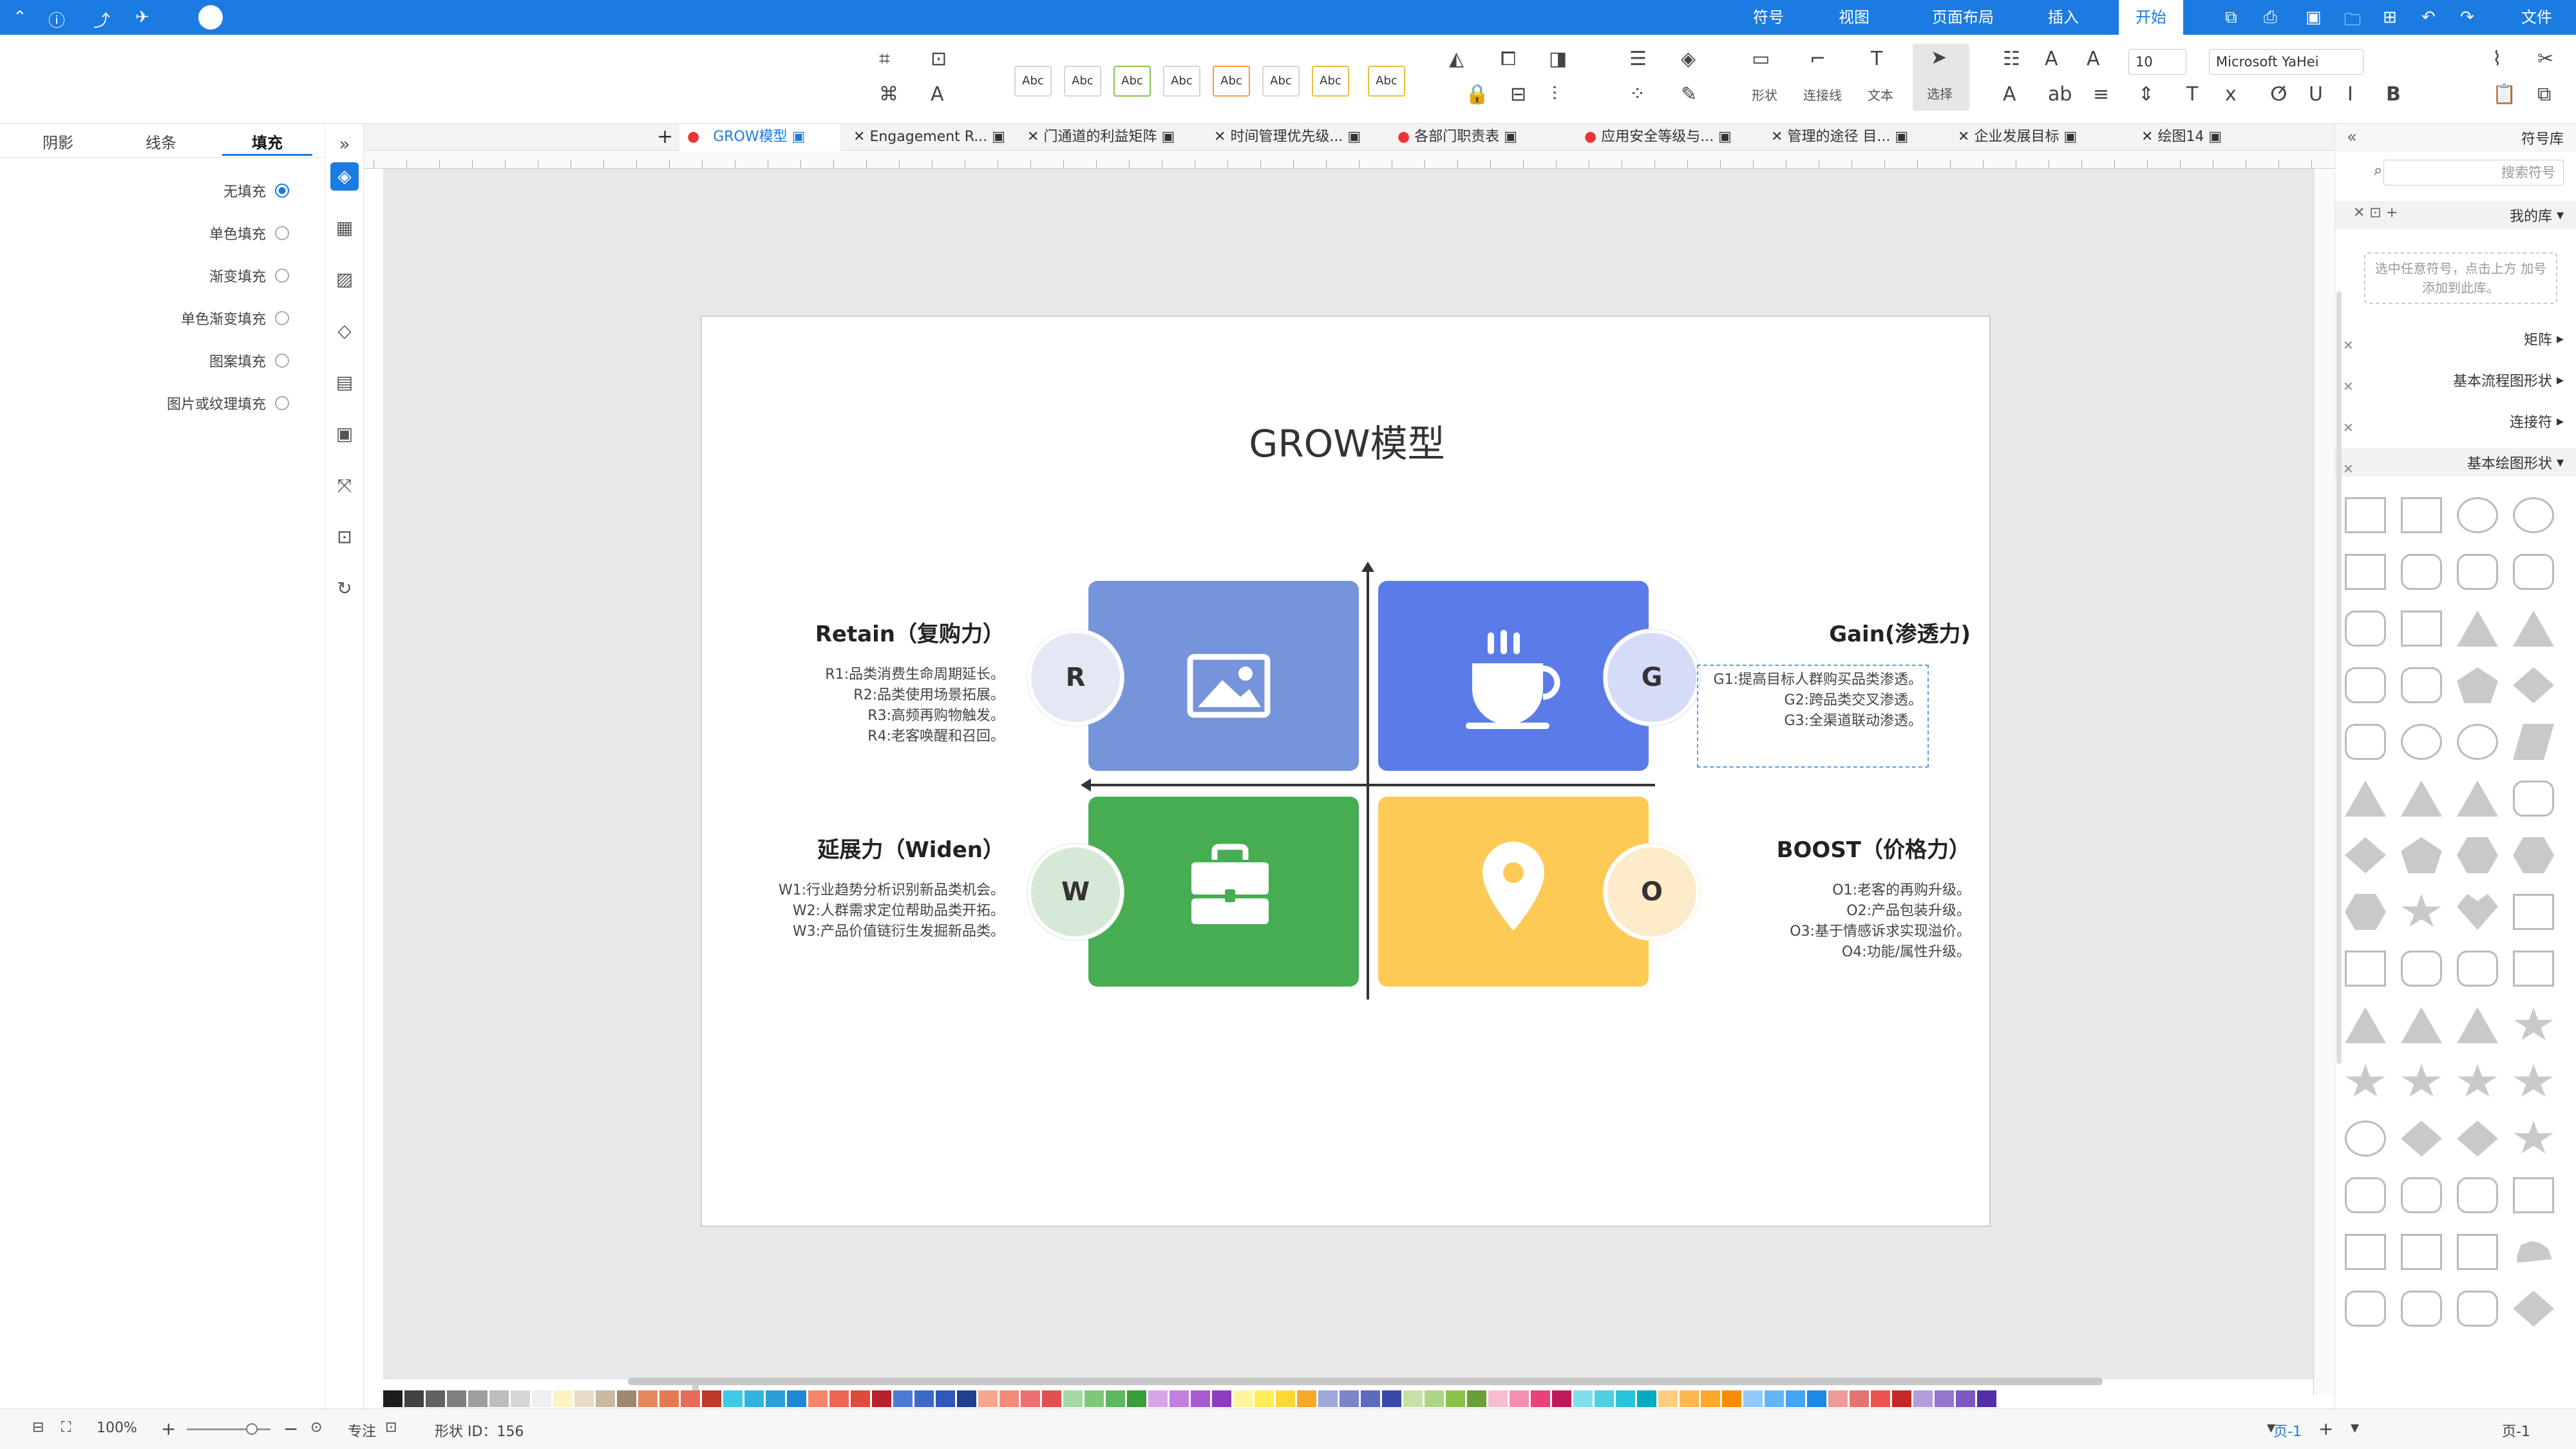 The height and width of the screenshot is (1449, 2576). Describe the element at coordinates (2278, 95) in the screenshot. I see `strikethrough-icon: ⵚ` at that location.